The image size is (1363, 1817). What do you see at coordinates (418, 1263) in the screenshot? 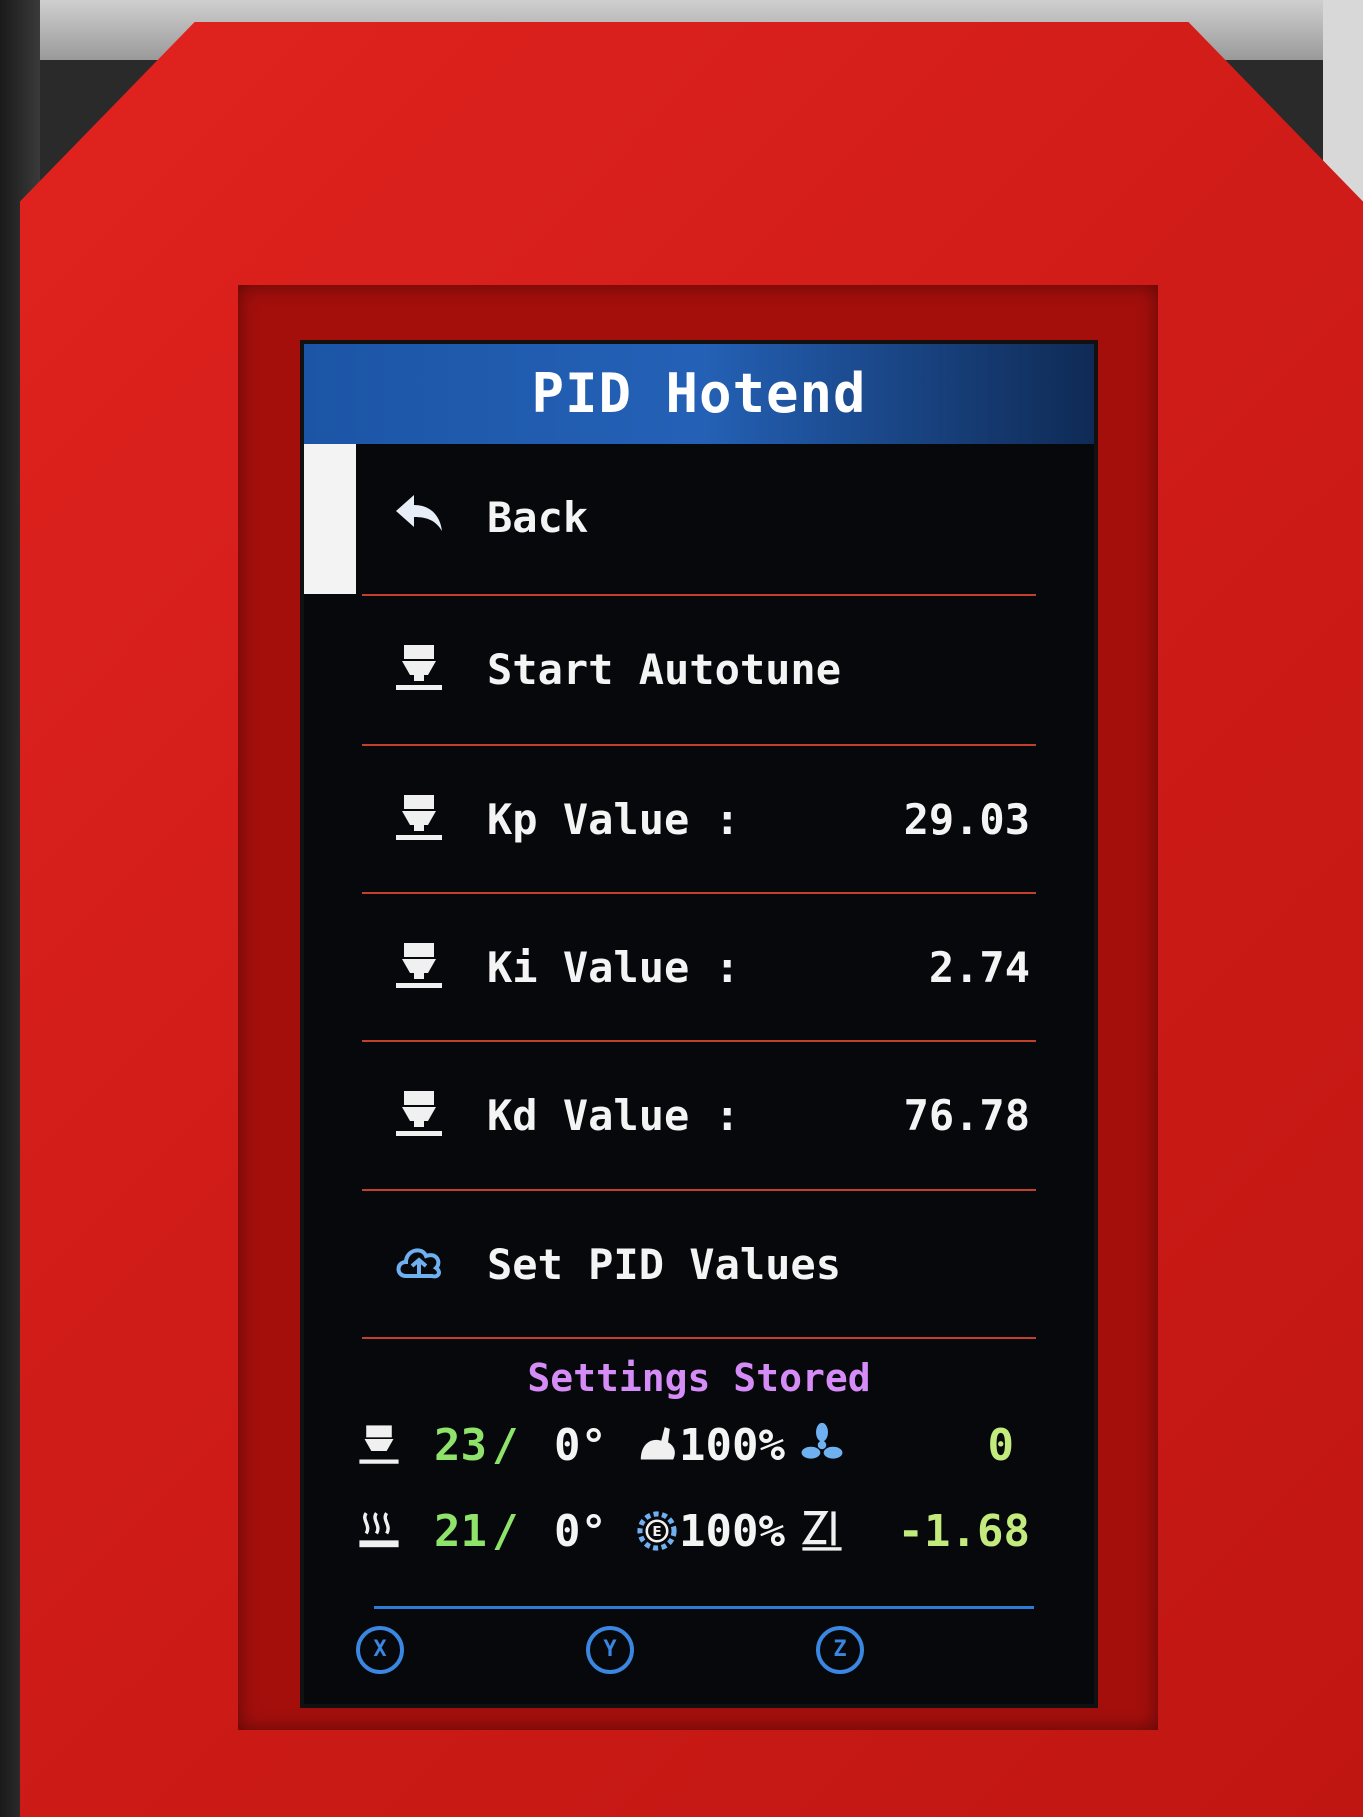
I see `cloud-save-icon` at bounding box center [418, 1263].